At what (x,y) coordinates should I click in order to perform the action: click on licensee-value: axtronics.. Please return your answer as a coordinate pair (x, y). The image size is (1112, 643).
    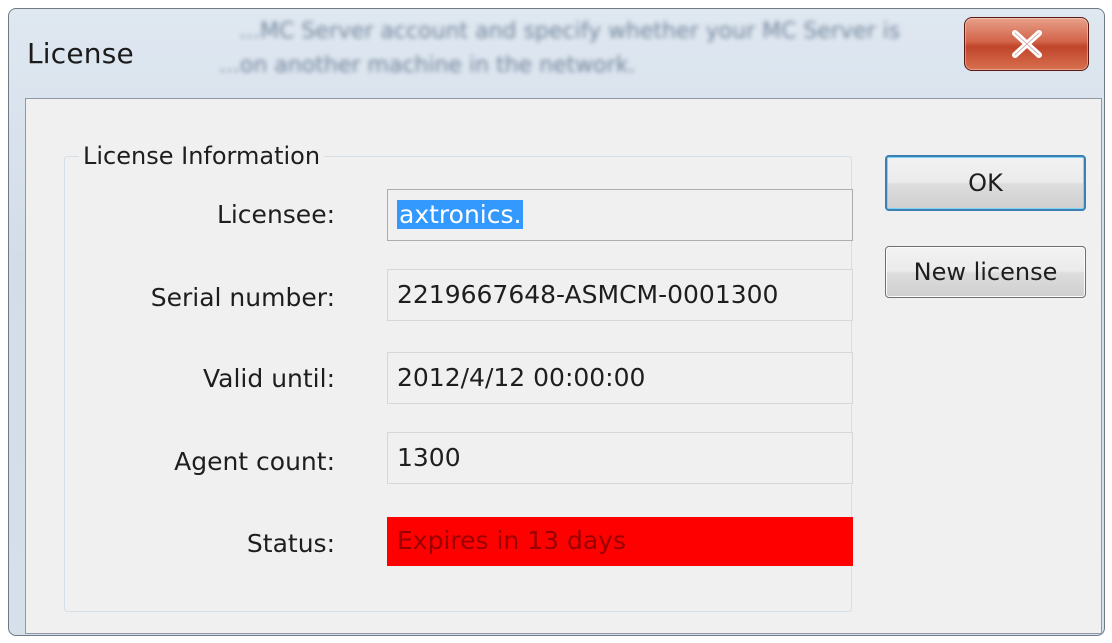
    Looking at the image, I should click on (460, 214).